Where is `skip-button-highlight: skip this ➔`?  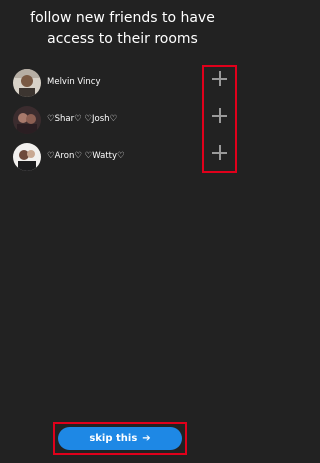
skip-button-highlight: skip this ➔ is located at coordinates (120, 438).